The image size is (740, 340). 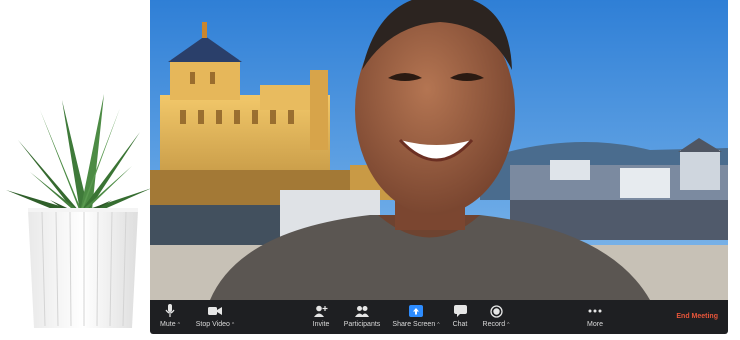 I want to click on participants-icon, so click(x=362, y=311).